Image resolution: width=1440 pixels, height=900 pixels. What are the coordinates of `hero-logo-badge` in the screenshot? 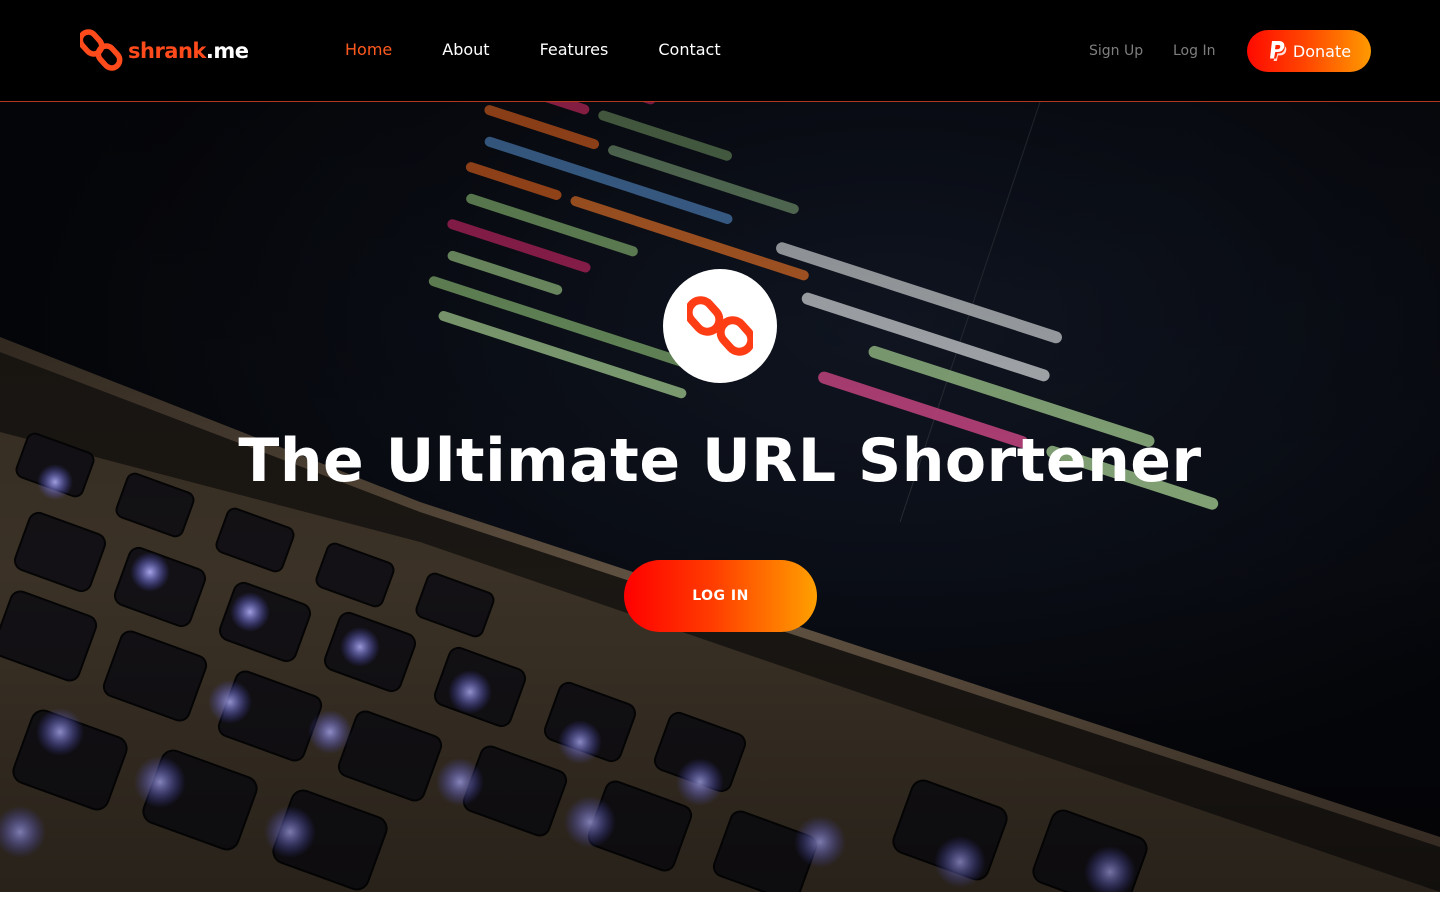 It's located at (720, 326).